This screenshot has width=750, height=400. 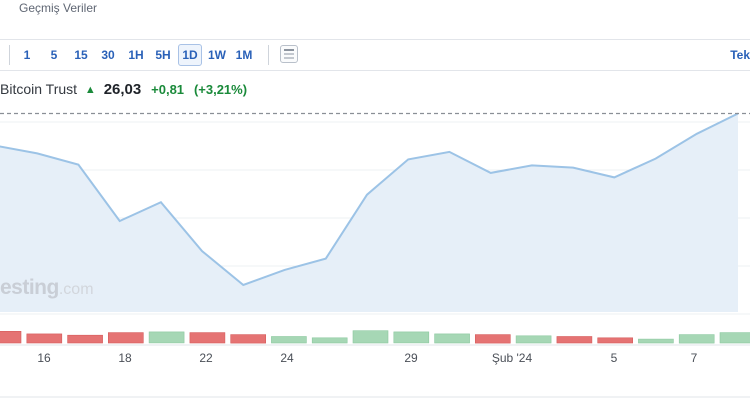 I want to click on watermark-suffix: .com, so click(x=76, y=289).